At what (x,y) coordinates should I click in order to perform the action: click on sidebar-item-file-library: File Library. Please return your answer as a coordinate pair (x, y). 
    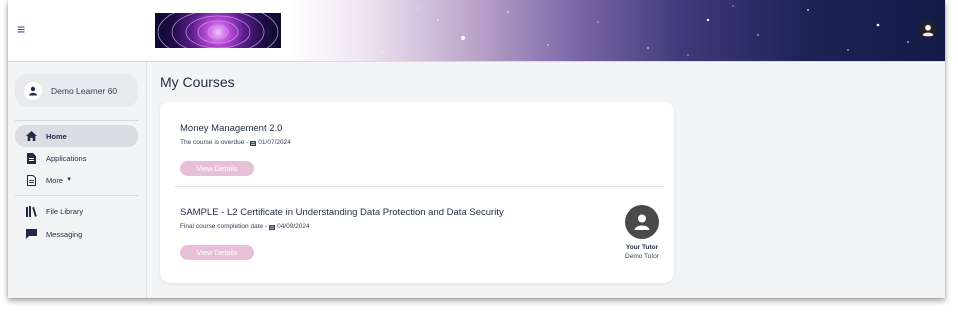
    Looking at the image, I should click on (76, 211).